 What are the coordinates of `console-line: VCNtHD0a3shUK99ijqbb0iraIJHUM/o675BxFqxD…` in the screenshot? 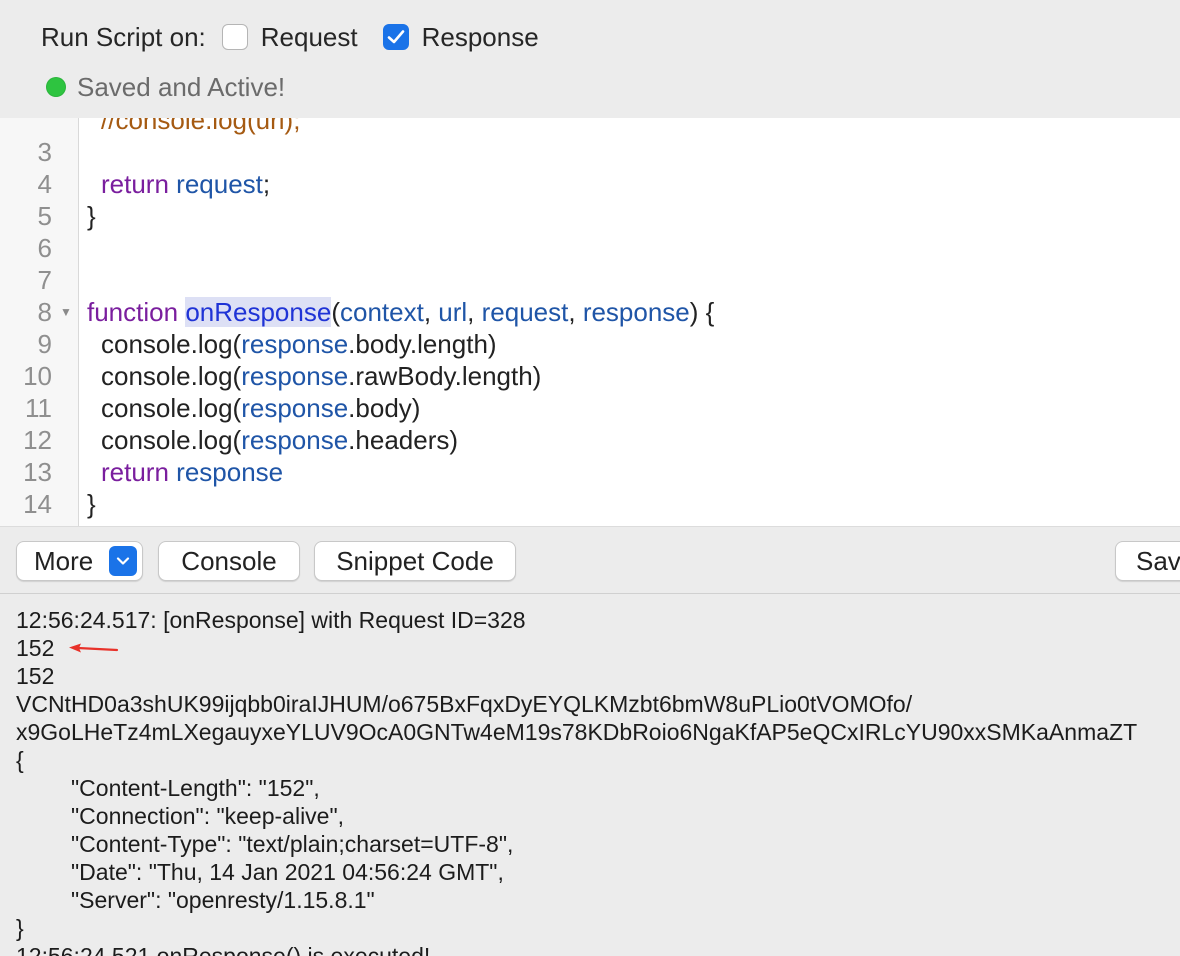 It's located at (464, 704).